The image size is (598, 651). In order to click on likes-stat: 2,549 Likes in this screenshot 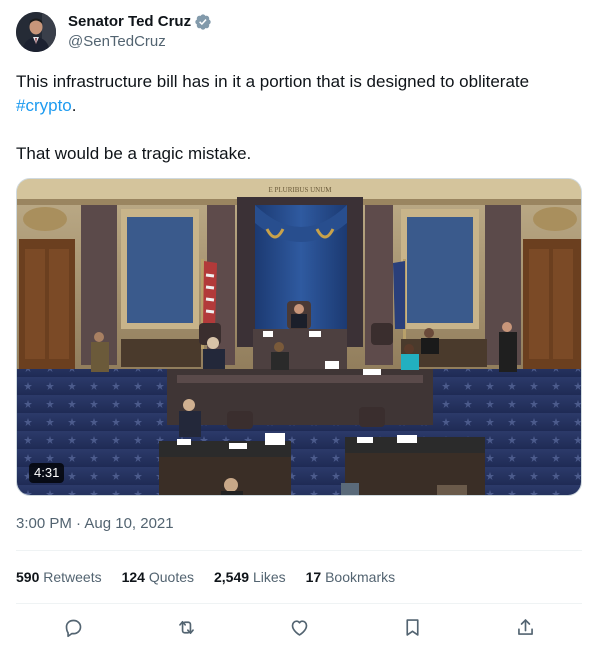, I will do `click(250, 577)`.